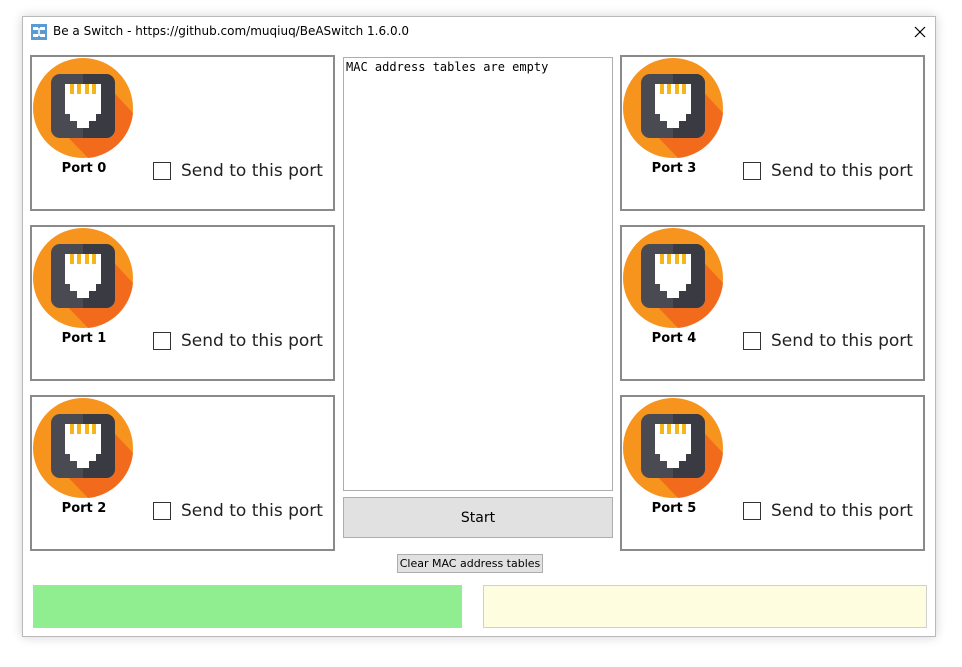 This screenshot has height=667, width=962. I want to click on close-button, so click(920, 32).